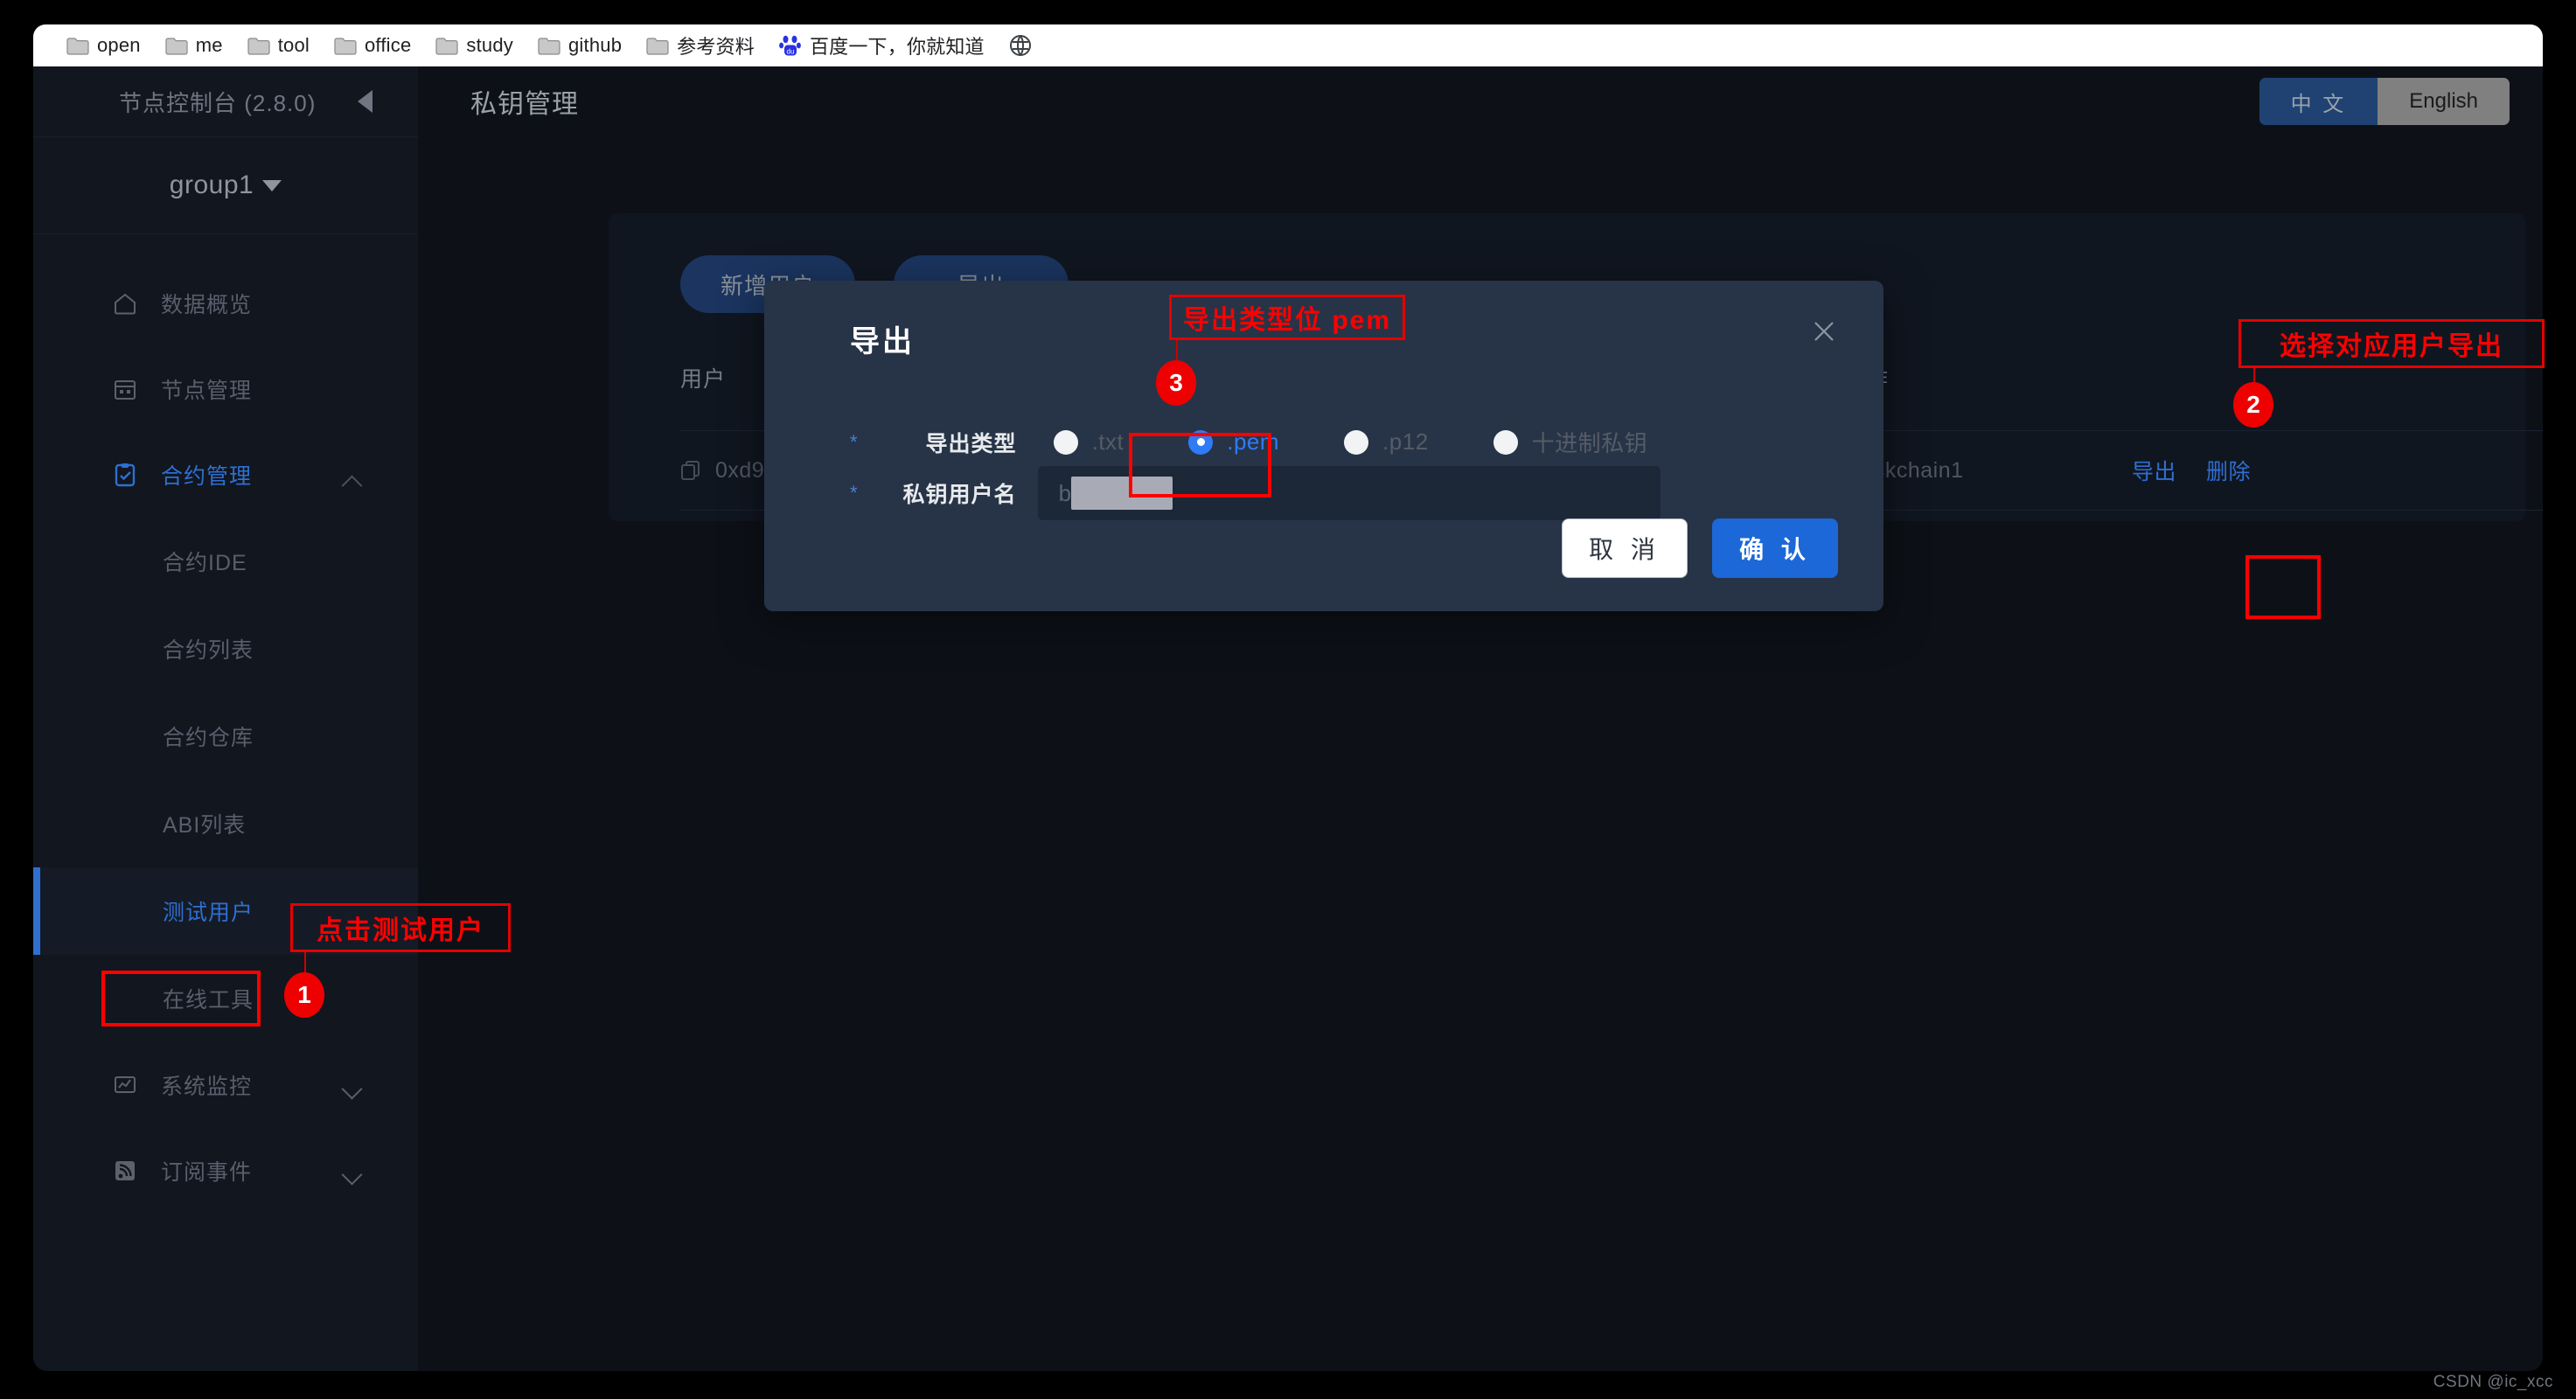 The height and width of the screenshot is (1399, 2576). Describe the element at coordinates (1589, 443) in the screenshot. I see `radio-label: 十进制私钥` at that location.